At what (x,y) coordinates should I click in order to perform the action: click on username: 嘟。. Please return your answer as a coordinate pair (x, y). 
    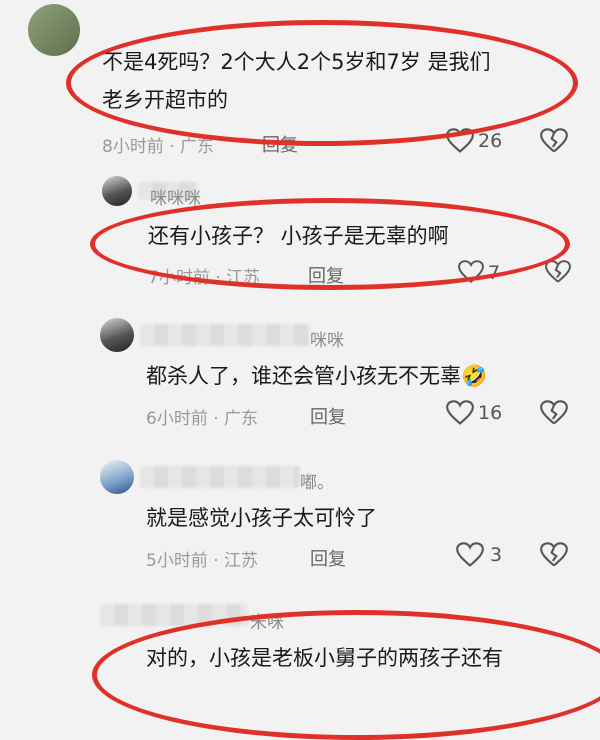
    Looking at the image, I should click on (317, 483).